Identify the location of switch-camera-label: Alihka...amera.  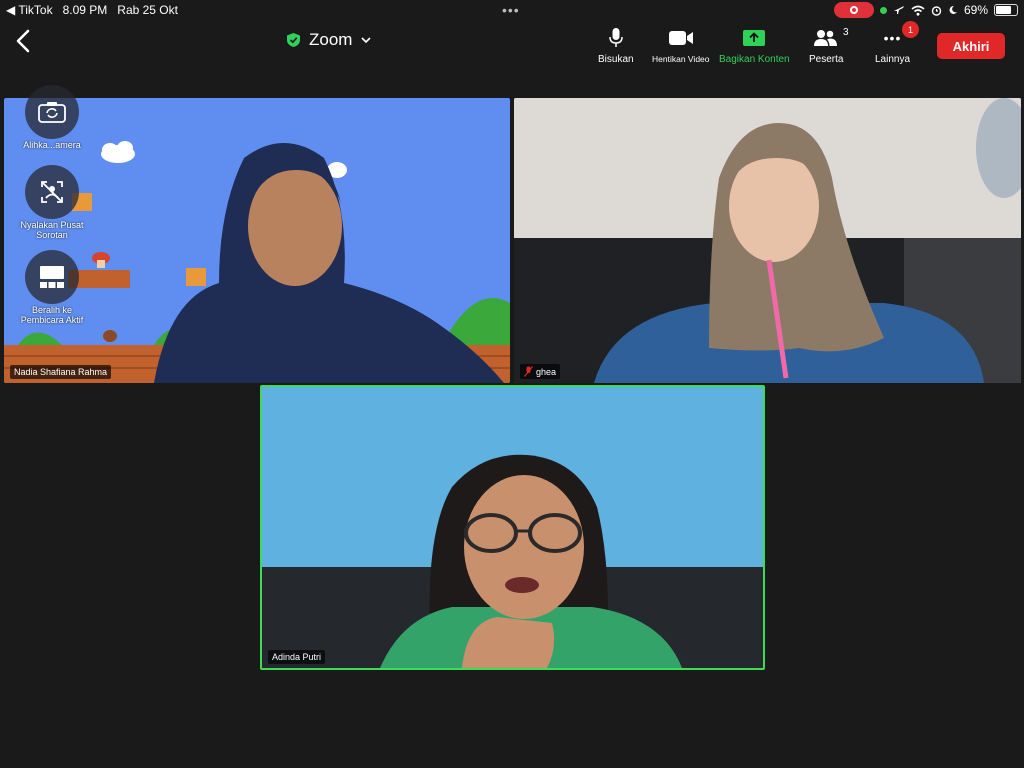
(52, 145).